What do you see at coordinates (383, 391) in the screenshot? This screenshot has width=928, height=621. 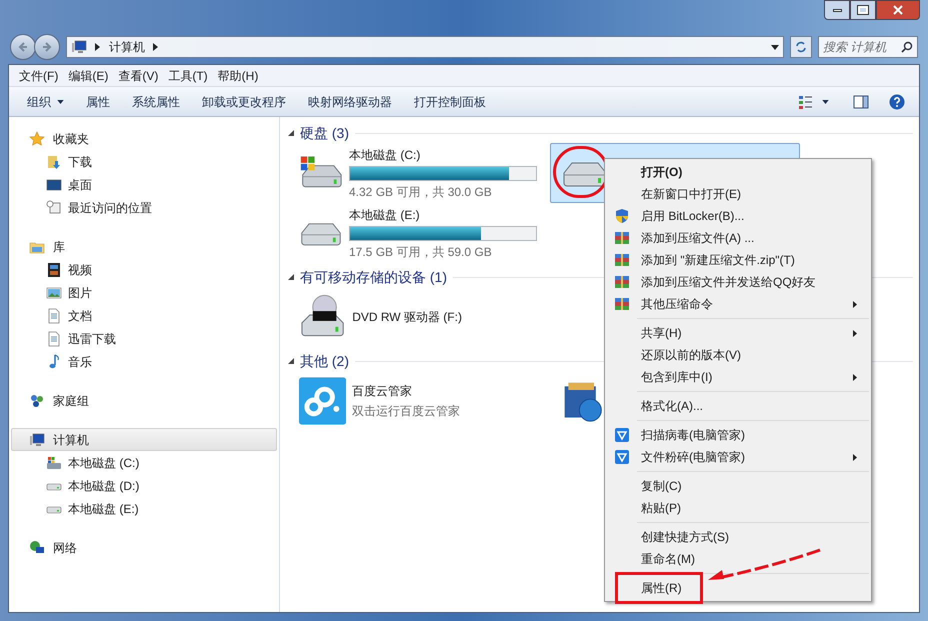 I see `item-name: 百度云管家` at bounding box center [383, 391].